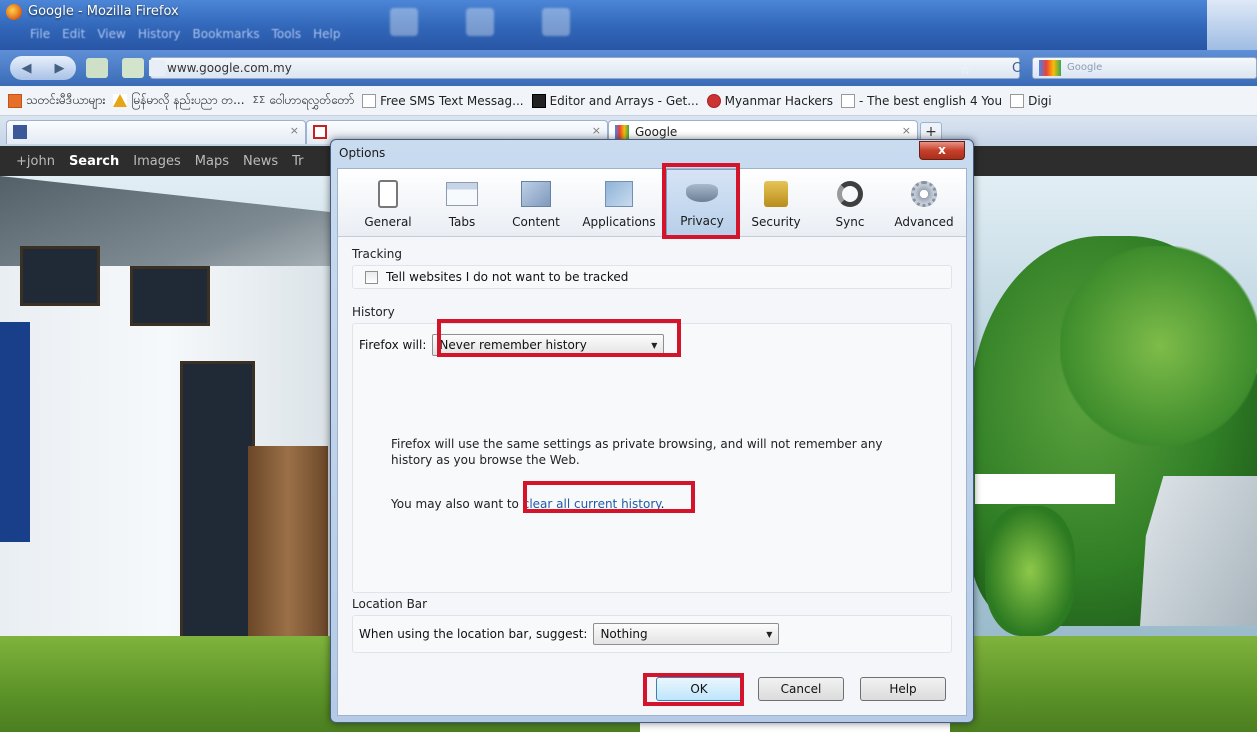  I want to click on bookmark-label: - The best english 4 You, so click(930, 100).